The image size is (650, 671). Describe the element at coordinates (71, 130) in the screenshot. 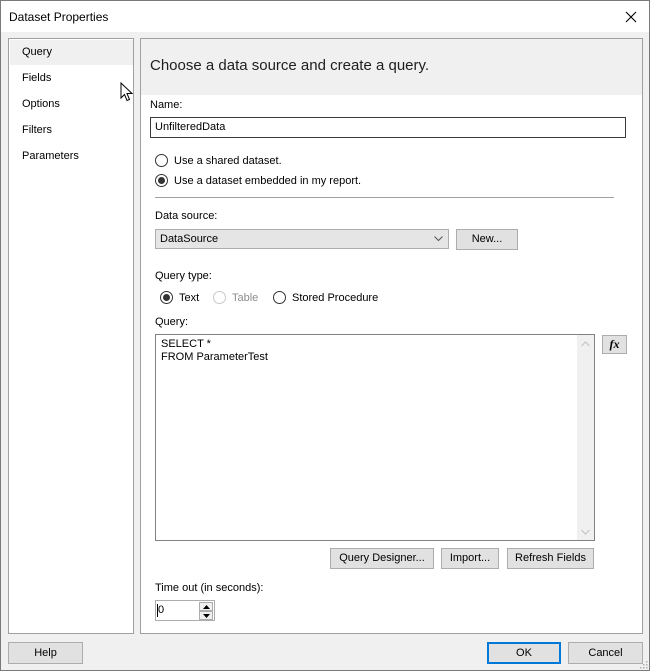

I see `sidebar-item-filters: Filters` at that location.